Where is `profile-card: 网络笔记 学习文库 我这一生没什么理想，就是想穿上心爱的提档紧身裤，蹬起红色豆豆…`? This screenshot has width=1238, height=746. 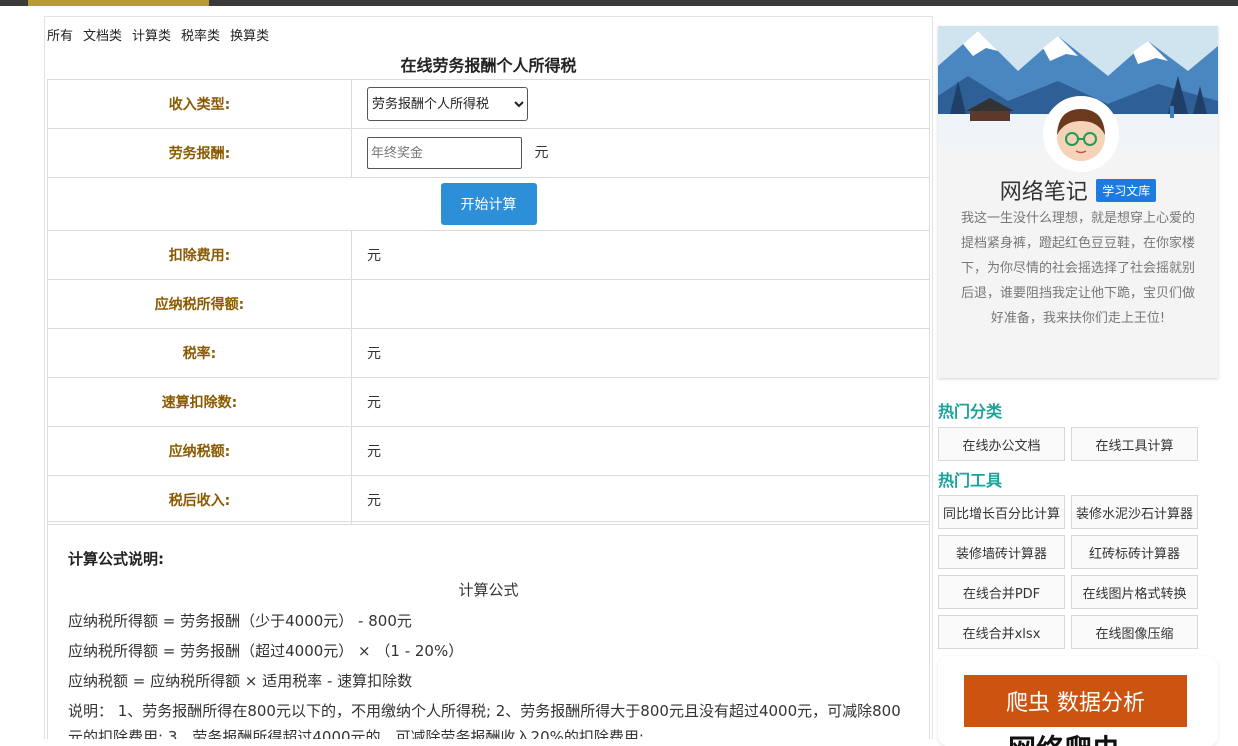 profile-card: 网络笔记 学习文库 我这一生没什么理想，就是想穿上心爱的提档紧身裤，蹬起红色豆豆… is located at coordinates (1078, 202).